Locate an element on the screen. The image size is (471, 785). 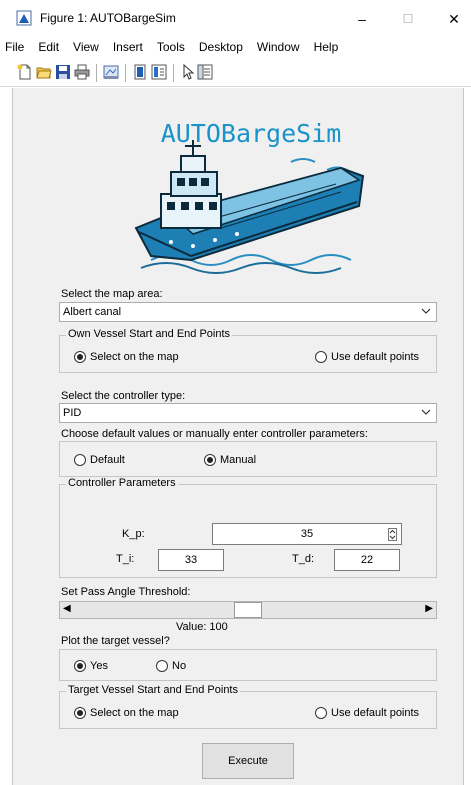
menu-tools: Tools is located at coordinates (171, 47).